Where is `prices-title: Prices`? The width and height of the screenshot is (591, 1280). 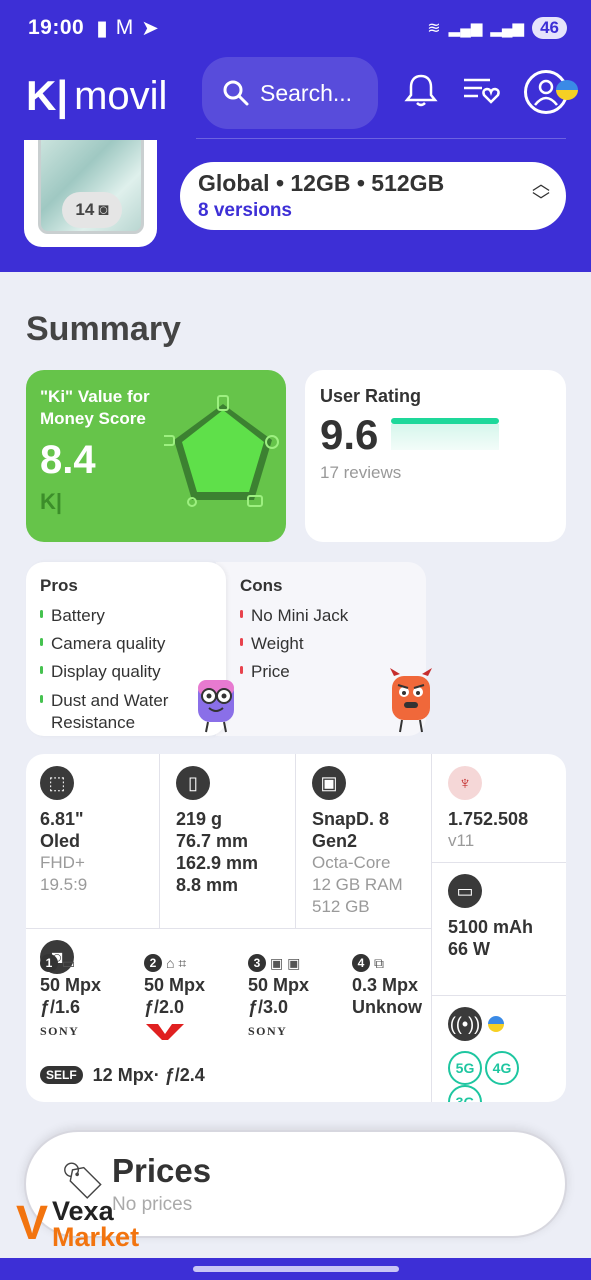 prices-title: Prices is located at coordinates (162, 1170).